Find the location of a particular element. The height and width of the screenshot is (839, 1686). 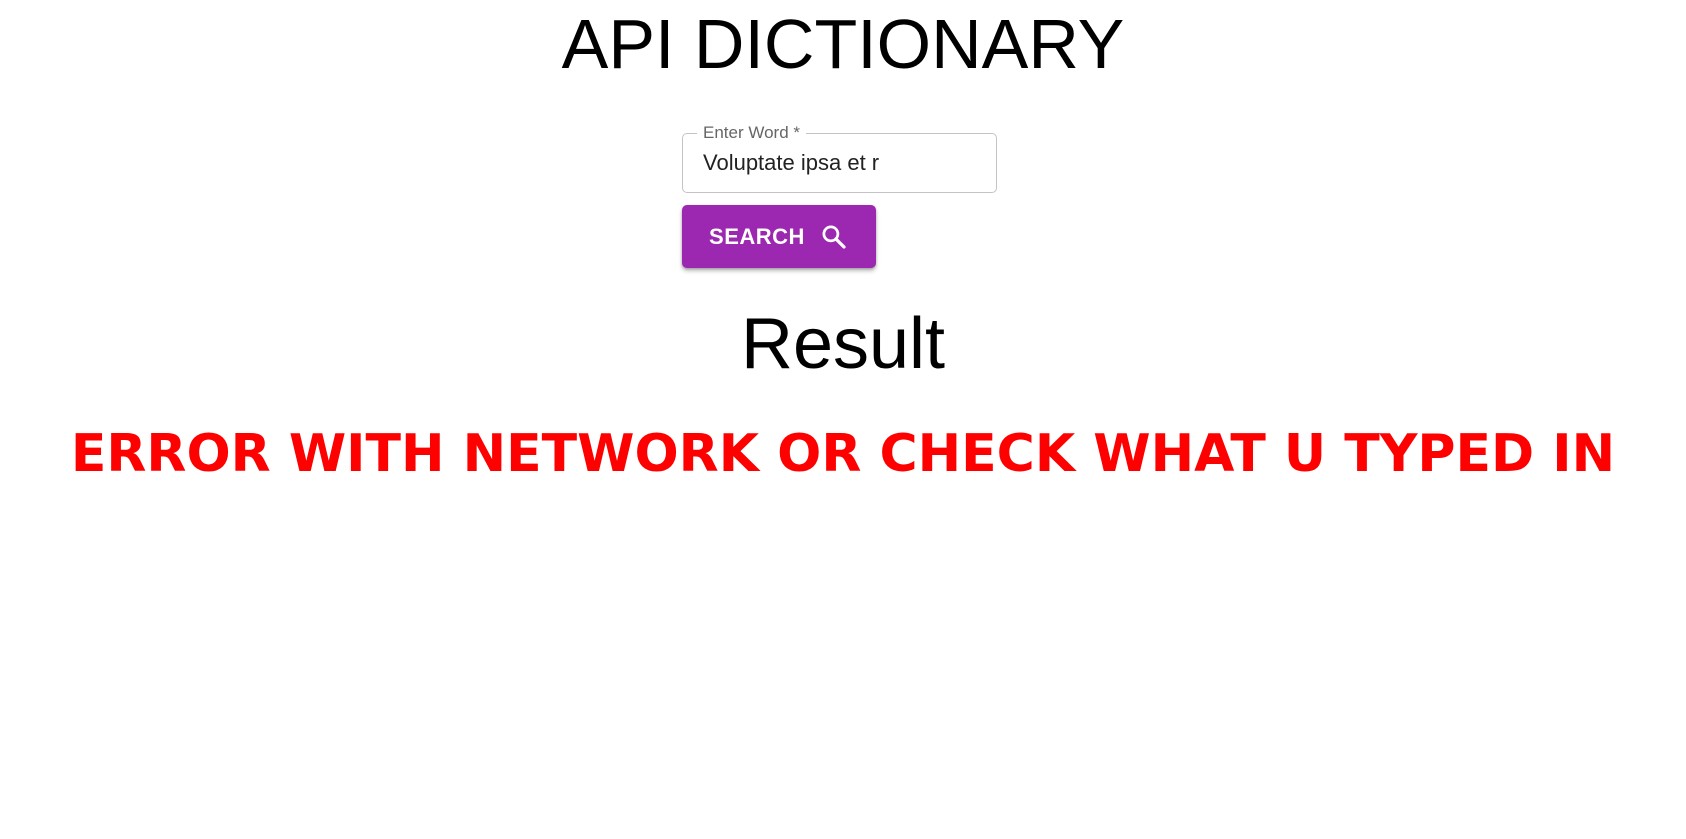

word-field: Enter Word * is located at coordinates (839, 158).